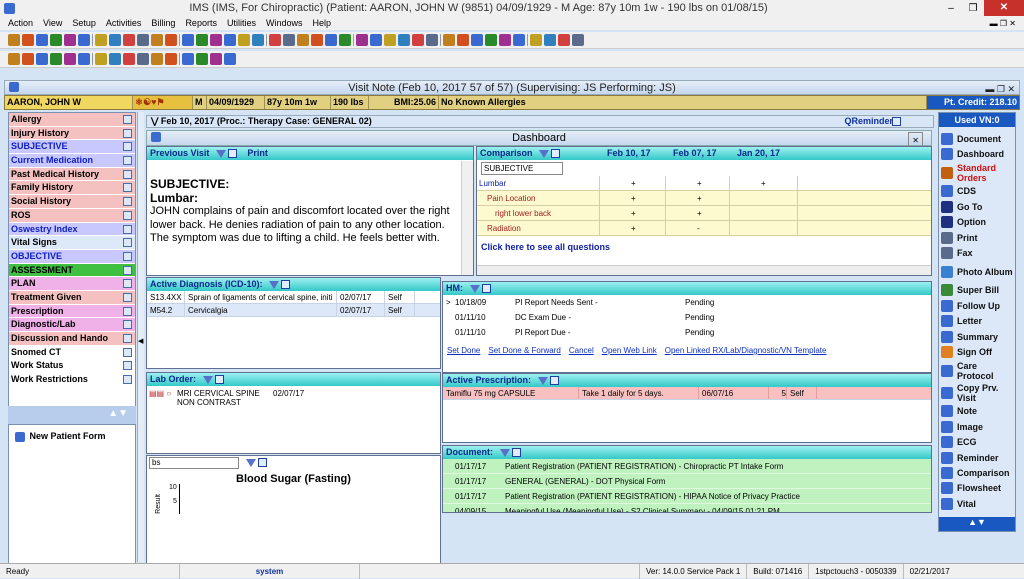 The width and height of the screenshot is (1024, 579). What do you see at coordinates (704, 198) in the screenshot?
I see `comparison-row: Pain Location + +` at bounding box center [704, 198].